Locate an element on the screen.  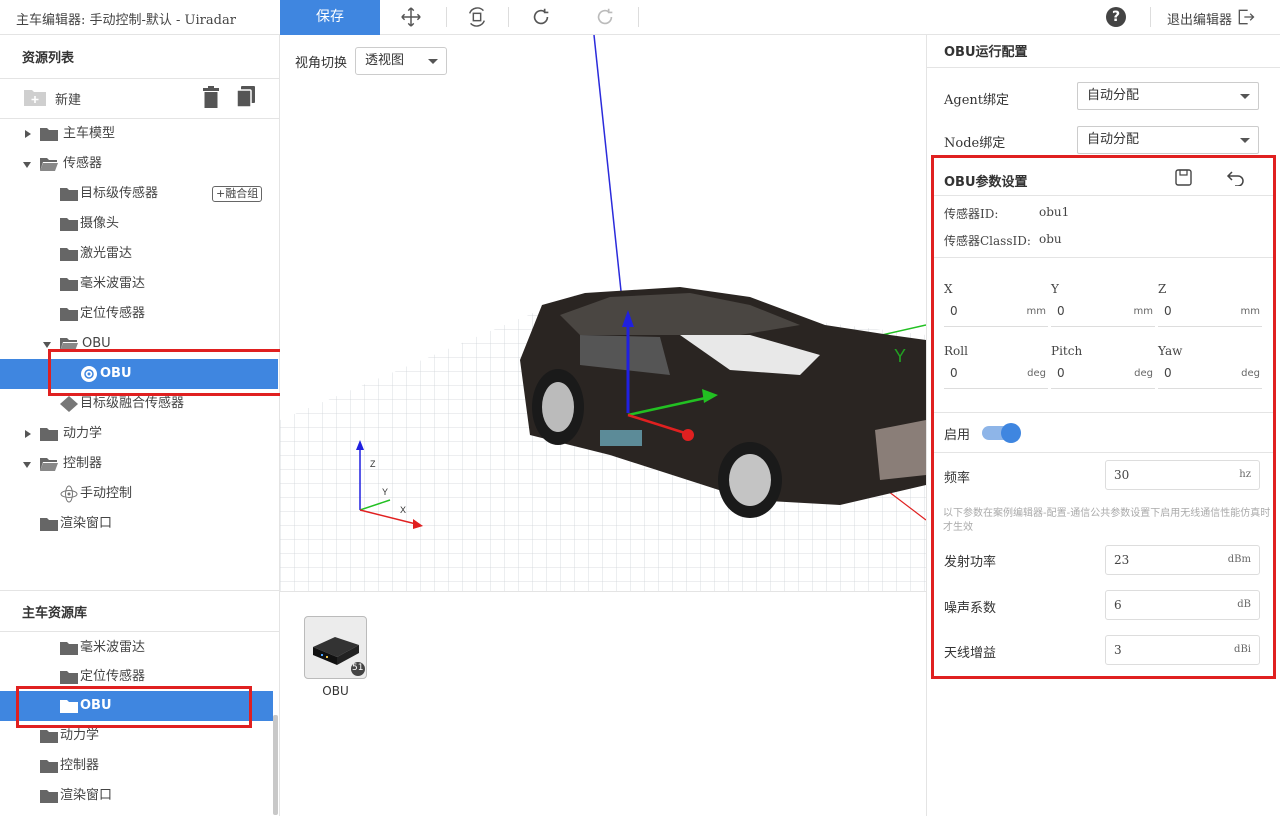
undo-icon is located at coordinates (606, 17).